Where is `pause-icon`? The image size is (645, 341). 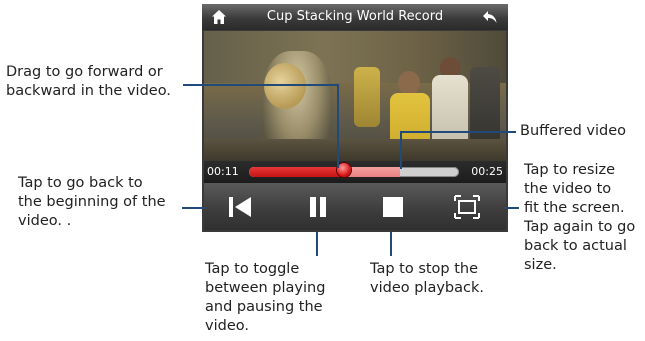 pause-icon is located at coordinates (318, 207).